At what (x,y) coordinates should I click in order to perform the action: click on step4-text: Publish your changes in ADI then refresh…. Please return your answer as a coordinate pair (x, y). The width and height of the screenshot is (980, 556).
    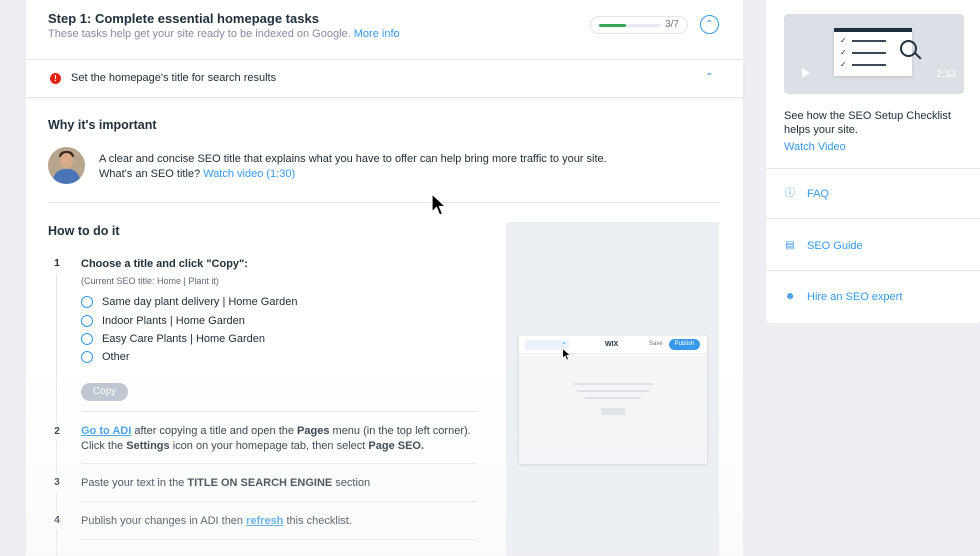
    Looking at the image, I should click on (216, 521).